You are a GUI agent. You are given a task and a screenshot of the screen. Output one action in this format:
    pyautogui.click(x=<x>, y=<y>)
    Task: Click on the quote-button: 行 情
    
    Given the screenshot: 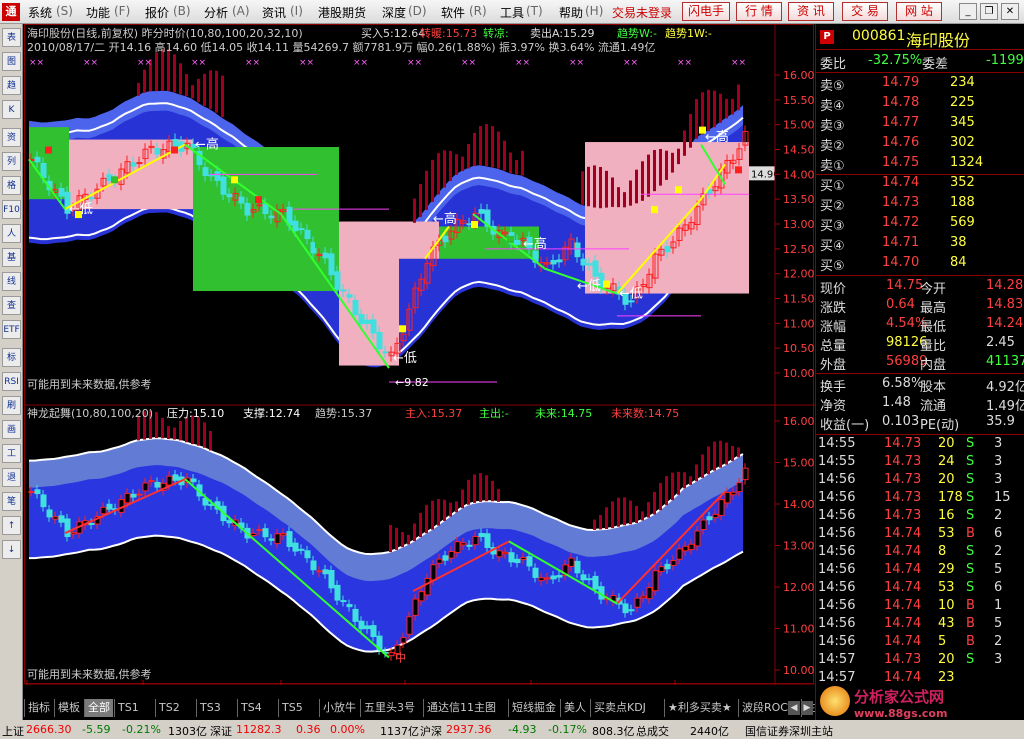 What is the action you would take?
    pyautogui.click(x=759, y=11)
    